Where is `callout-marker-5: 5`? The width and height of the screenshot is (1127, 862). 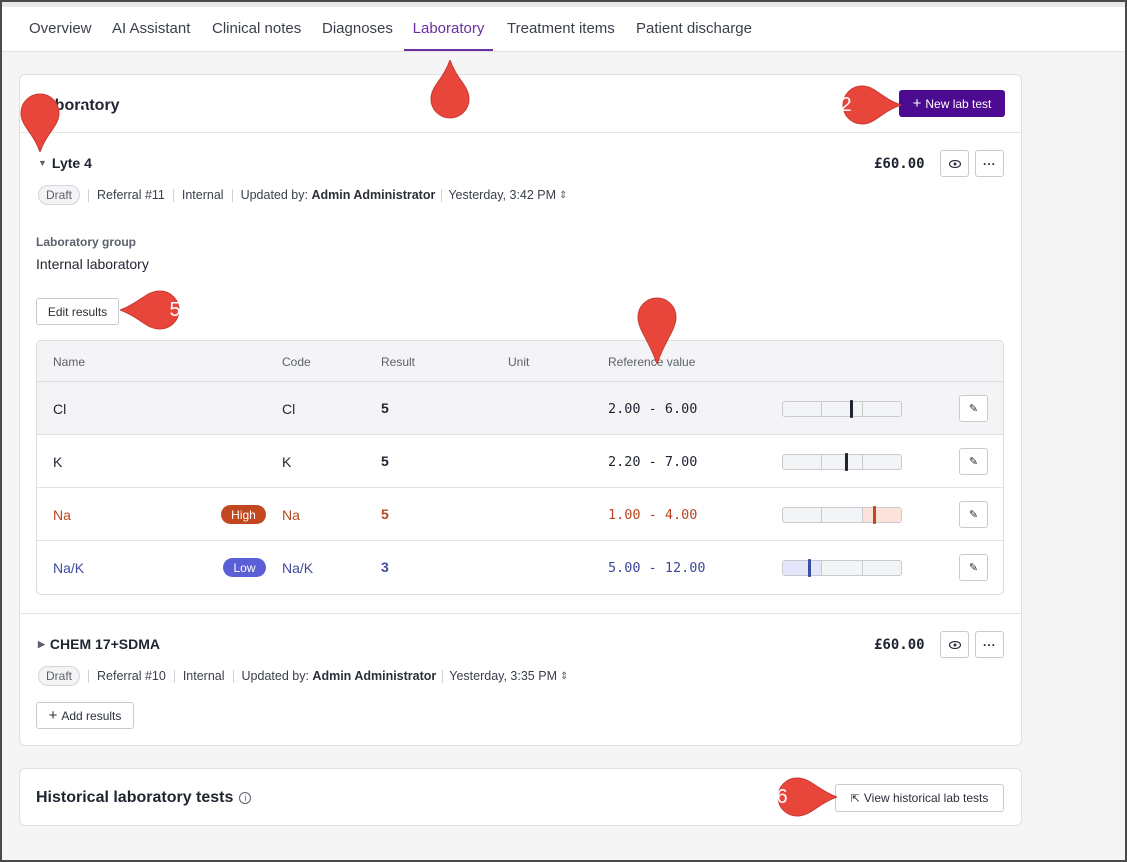 callout-marker-5: 5 is located at coordinates (154, 310).